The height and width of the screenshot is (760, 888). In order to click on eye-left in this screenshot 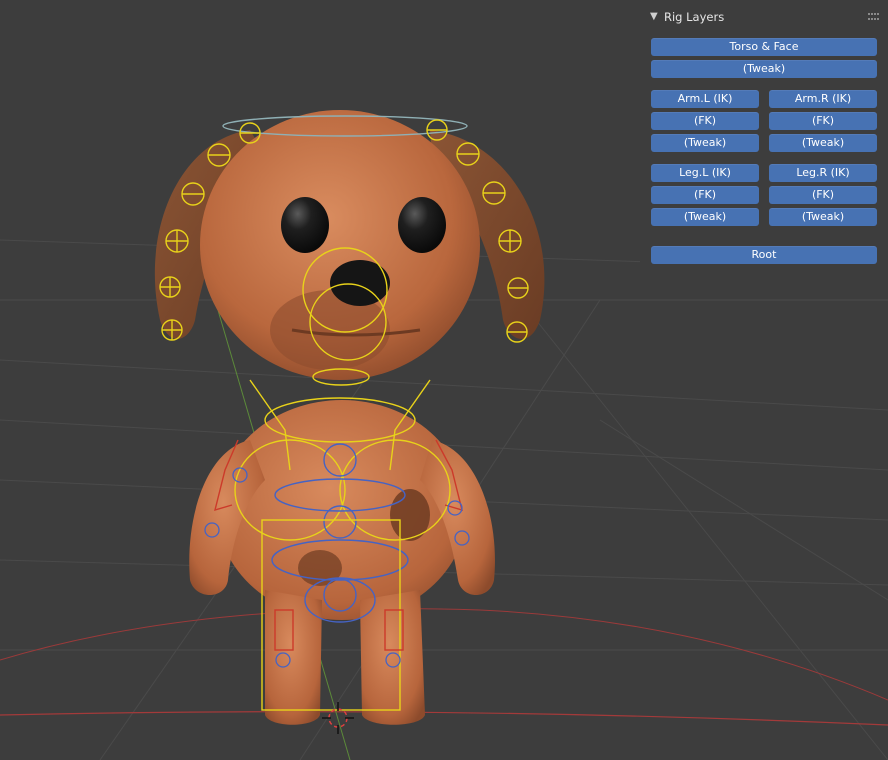, I will do `click(305, 225)`.